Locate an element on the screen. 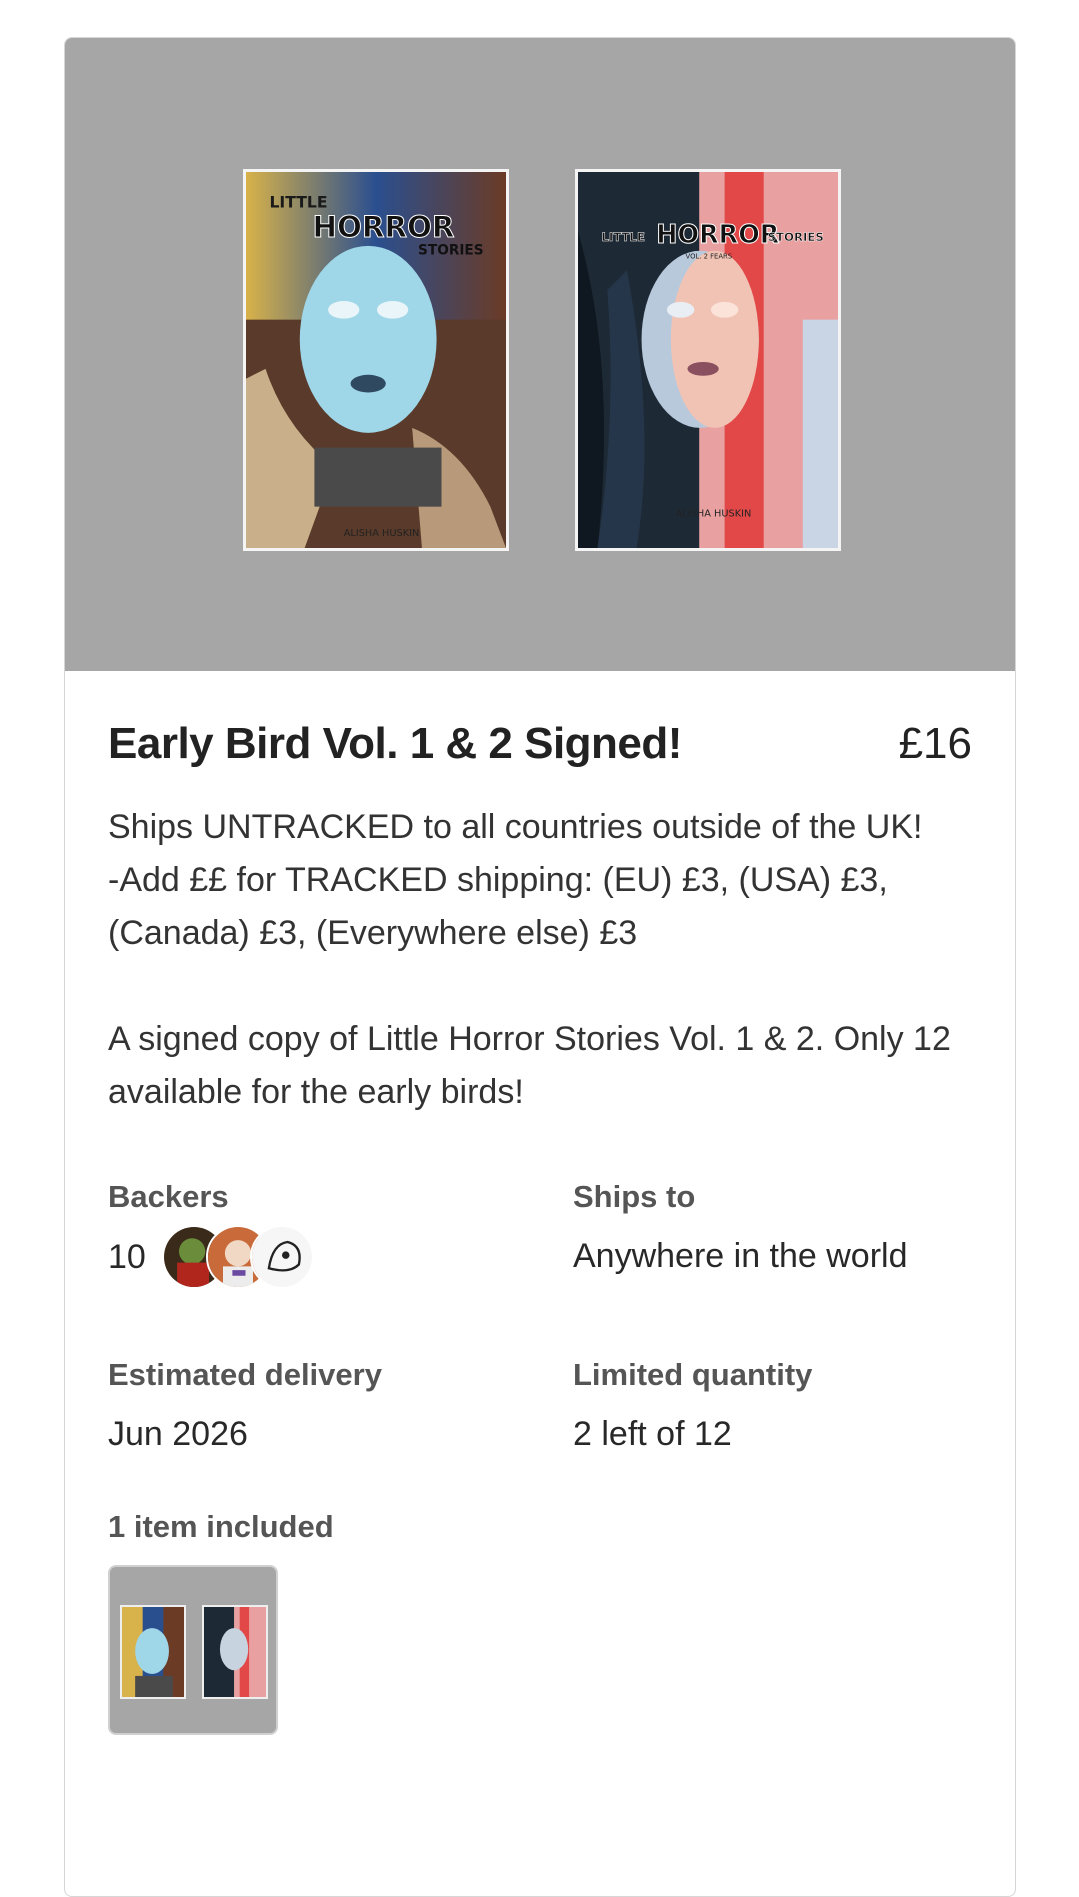  estimated-delivery-section: Estimated delivery Jun 2026 is located at coordinates (318, 1405).